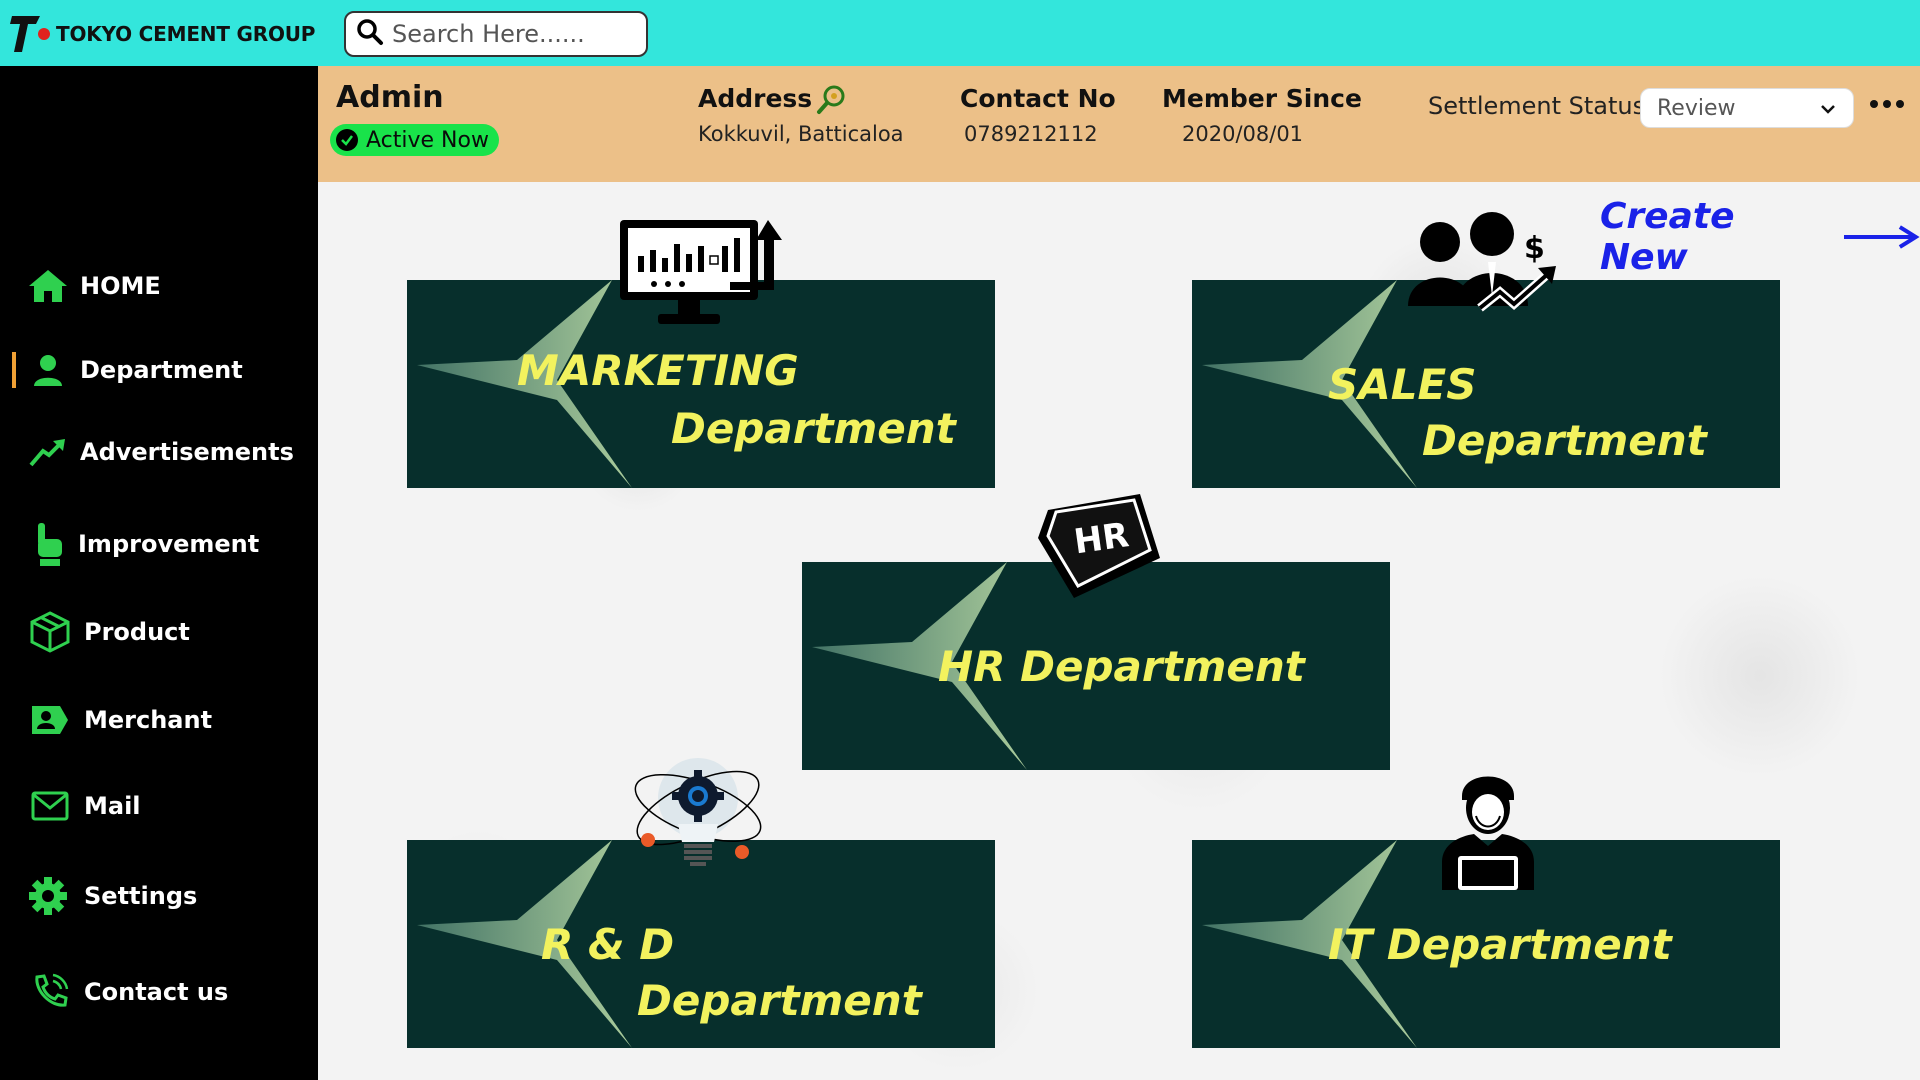 The width and height of the screenshot is (1920, 1080). What do you see at coordinates (1243, 134) in the screenshot?
I see `member-since-value: 2020/08/01` at bounding box center [1243, 134].